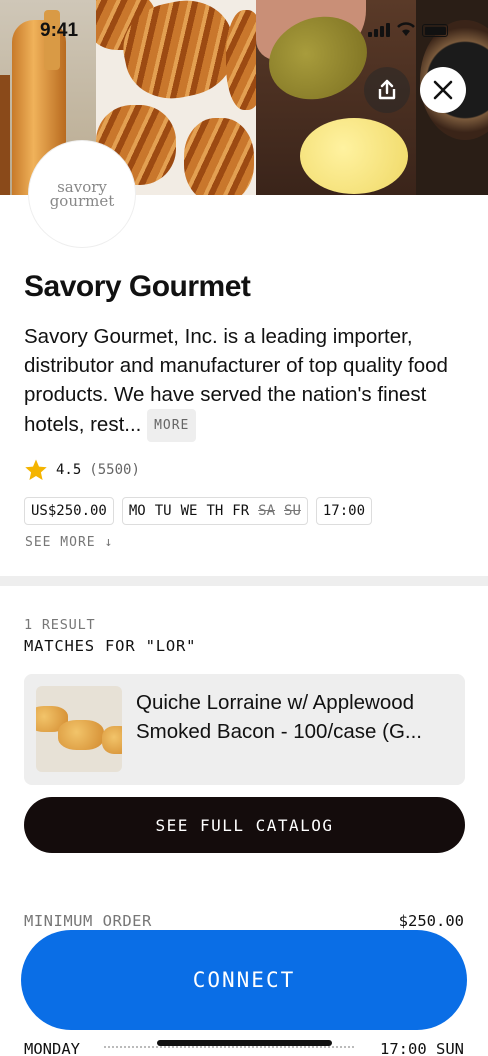 The image size is (488, 1056). Describe the element at coordinates (267, 511) in the screenshot. I see `day-sa: SA` at that location.